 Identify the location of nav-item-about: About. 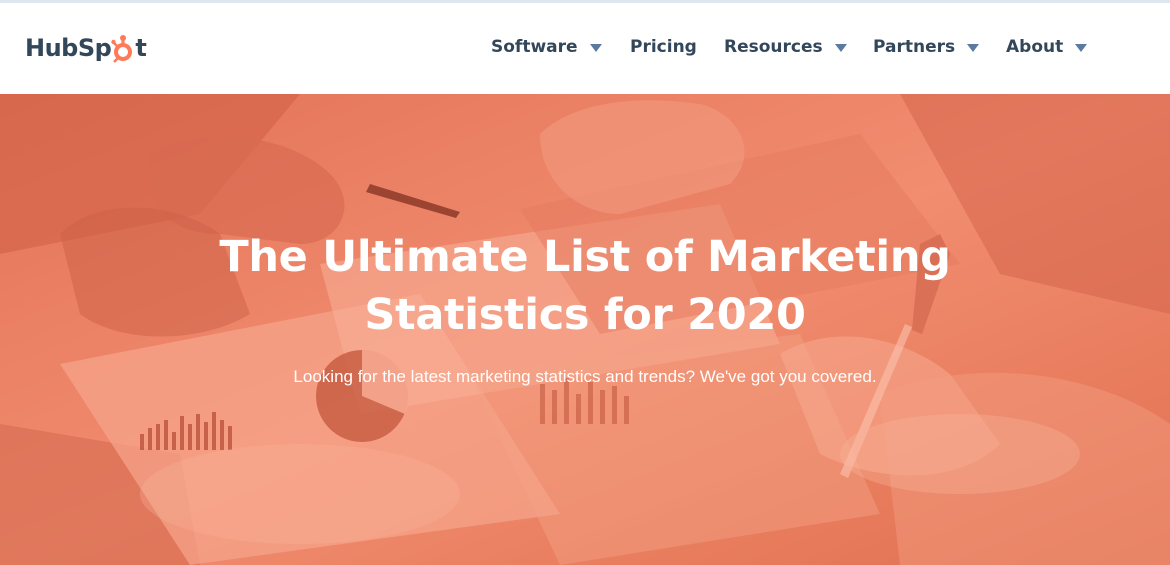
(1047, 47).